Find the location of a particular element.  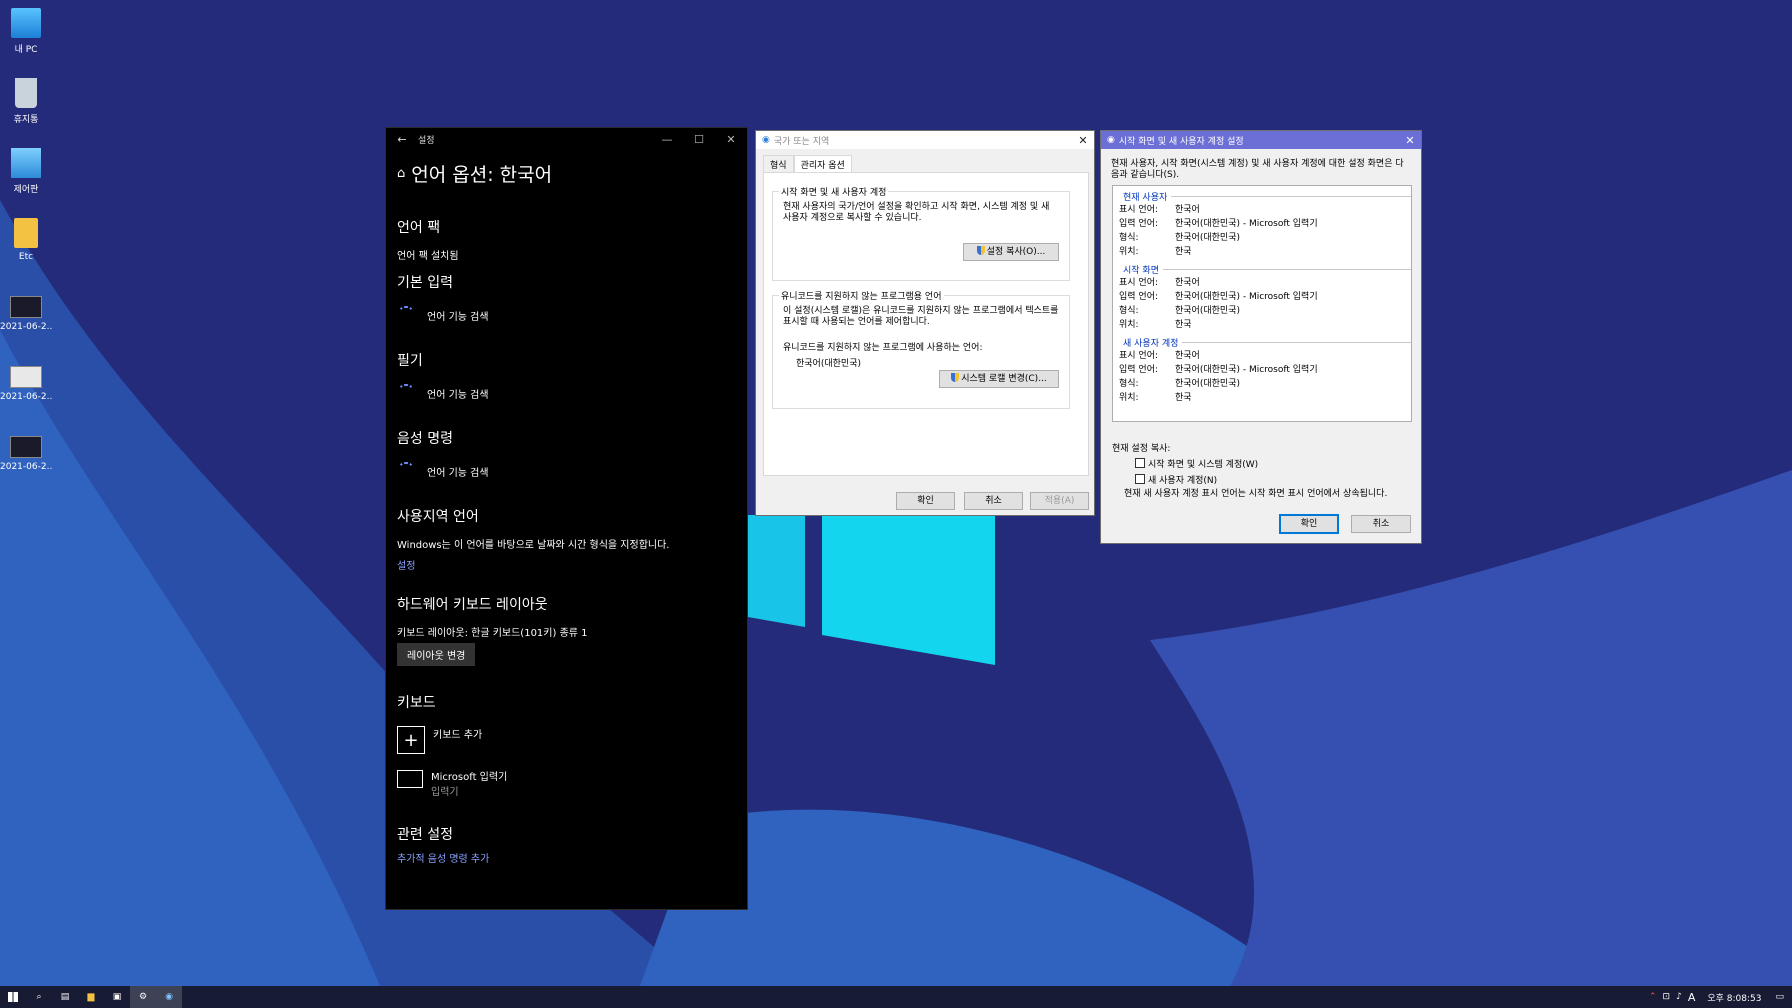

section-welcome-screen: 시작 화면 is located at coordinates (1262, 269).